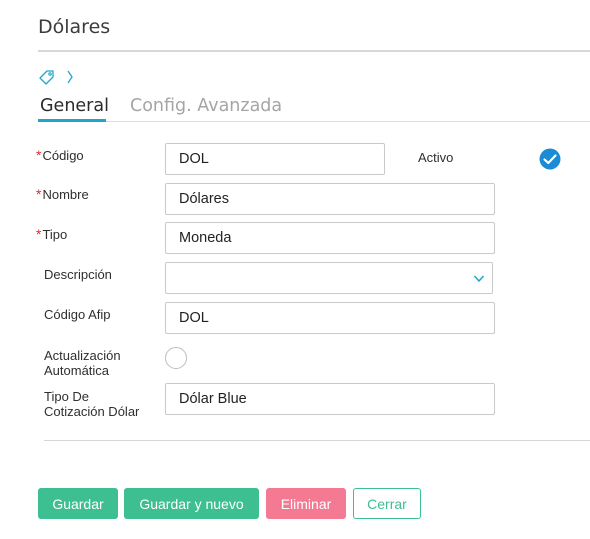  Describe the element at coordinates (191, 503) in the screenshot. I see `save-and-new-button: Guardar y nuevo` at that location.